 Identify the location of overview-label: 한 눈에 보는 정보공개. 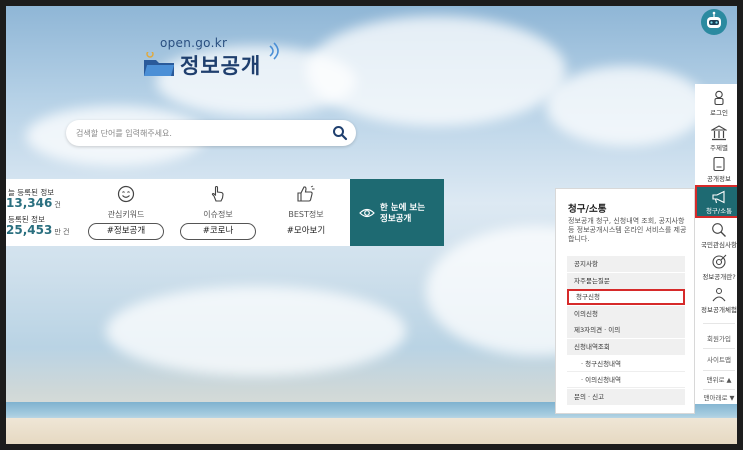
(403, 213).